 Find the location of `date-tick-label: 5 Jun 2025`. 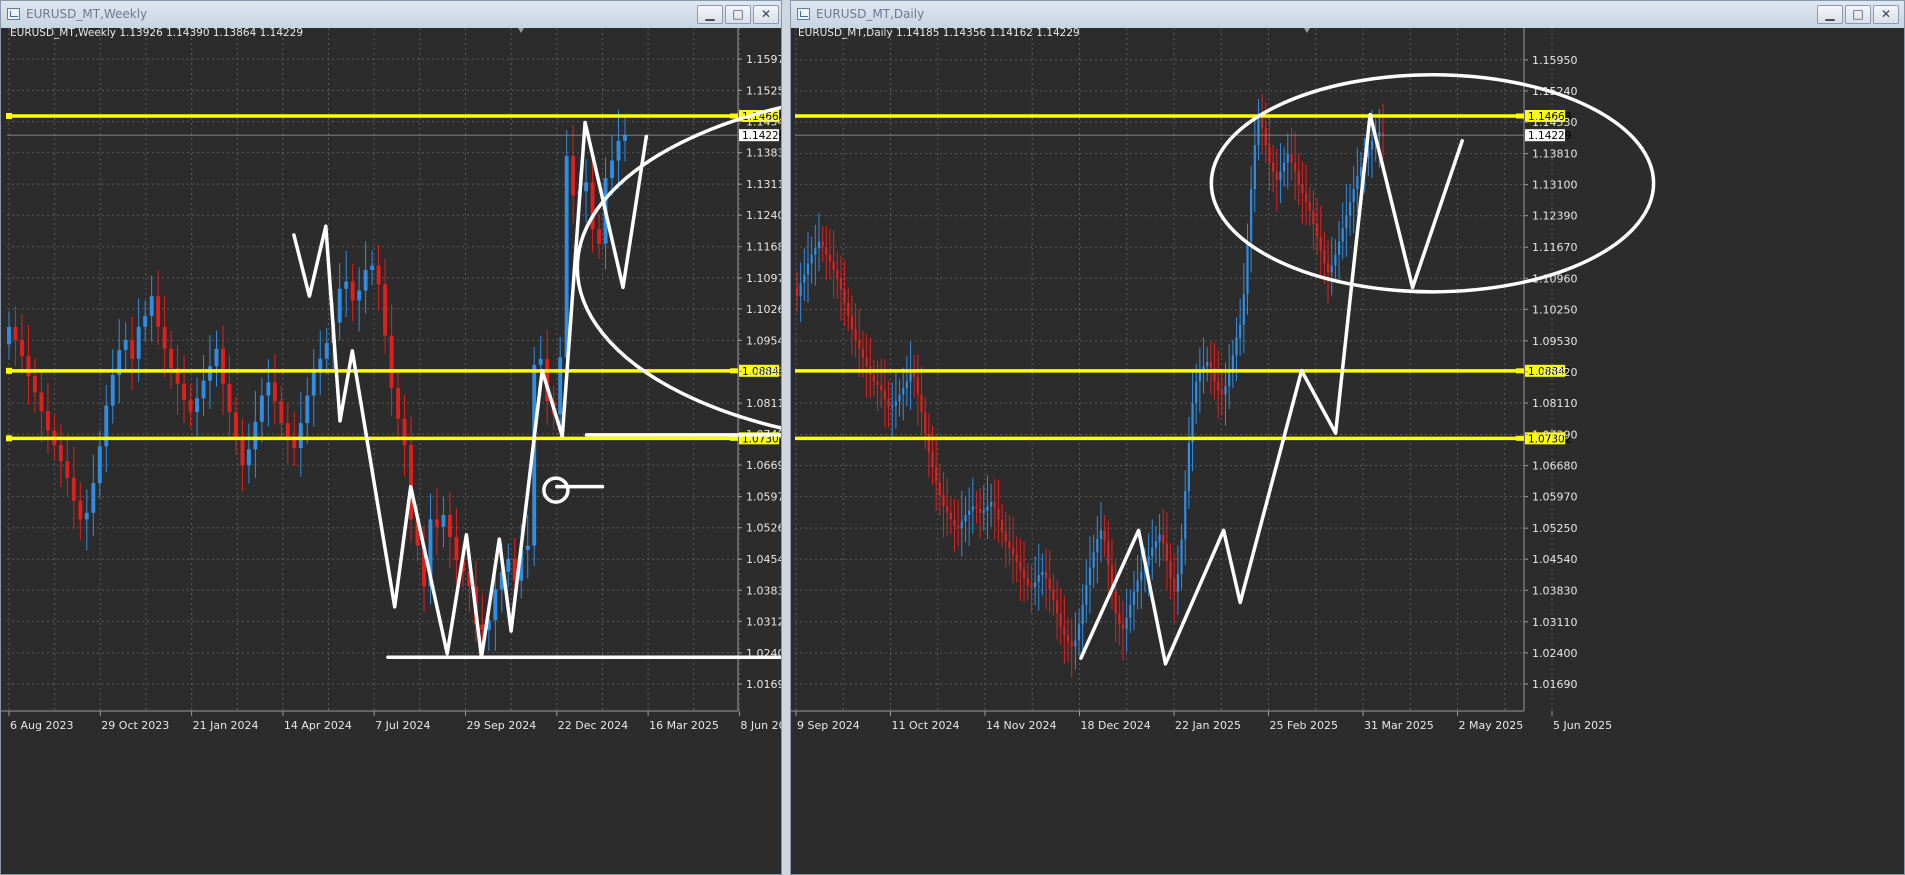

date-tick-label: 5 Jun 2025 is located at coordinates (1582, 725).